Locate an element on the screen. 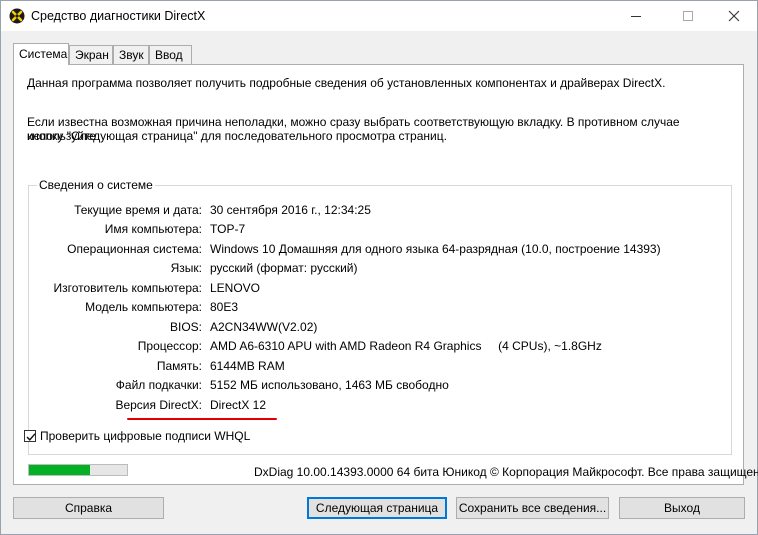 This screenshot has height=535, width=758. row-value: A2CN34WW(V2.02) is located at coordinates (264, 327).